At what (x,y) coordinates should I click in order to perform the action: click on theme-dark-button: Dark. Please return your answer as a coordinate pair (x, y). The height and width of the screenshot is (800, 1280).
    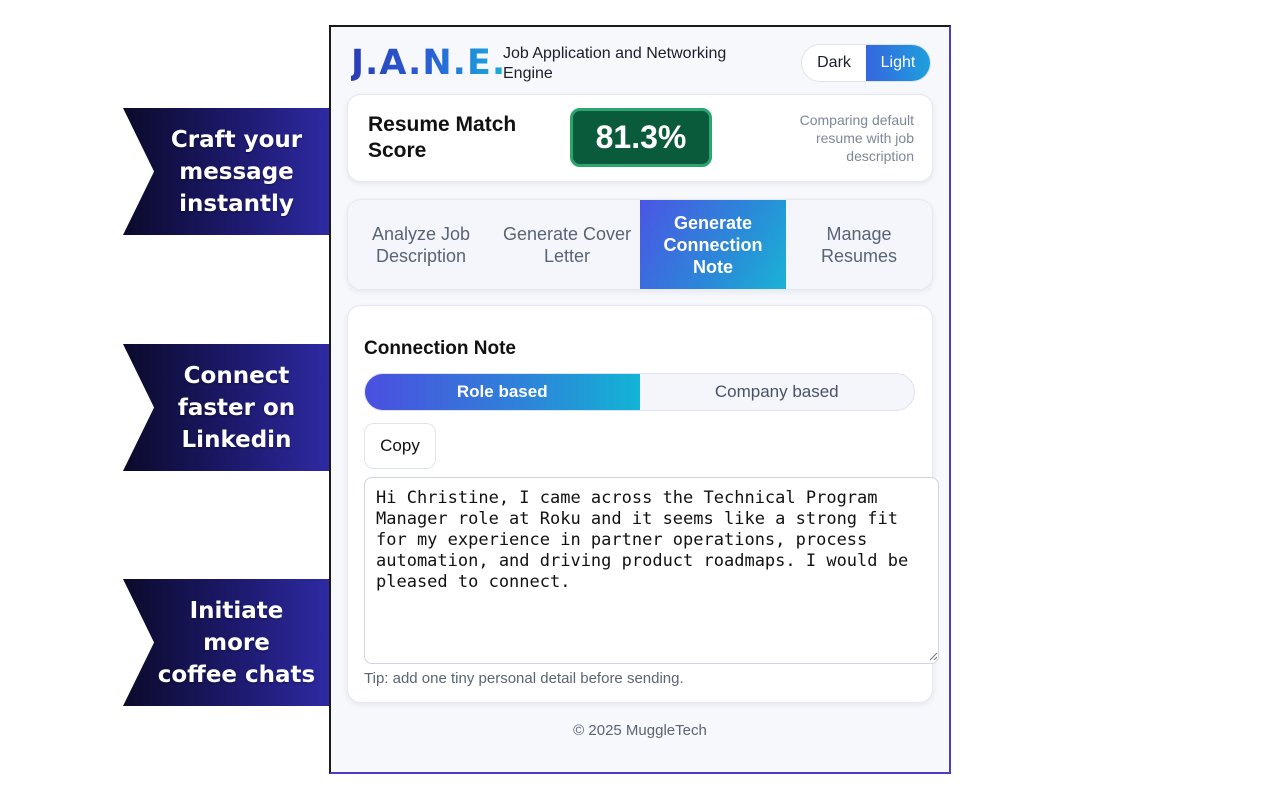
    Looking at the image, I should click on (834, 63).